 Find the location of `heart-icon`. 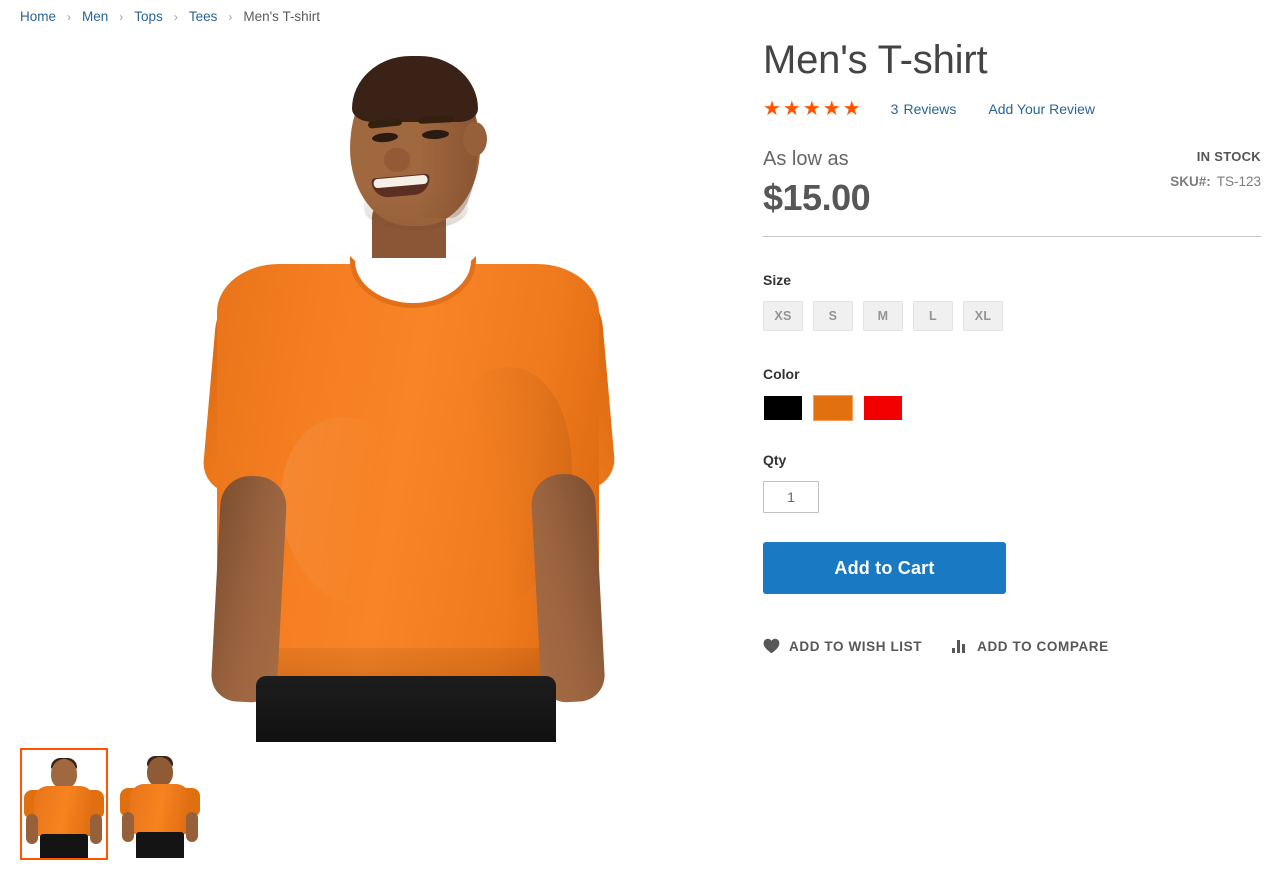

heart-icon is located at coordinates (771, 646).